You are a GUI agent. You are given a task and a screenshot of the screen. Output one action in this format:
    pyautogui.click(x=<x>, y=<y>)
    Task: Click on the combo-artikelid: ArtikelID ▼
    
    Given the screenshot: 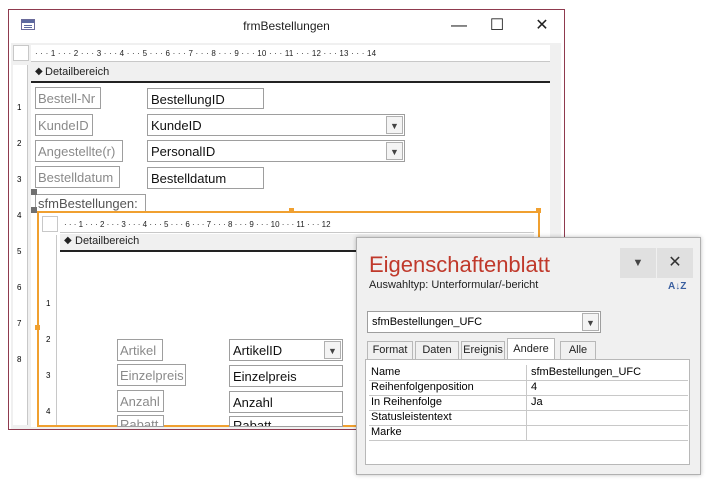 What is the action you would take?
    pyautogui.click(x=286, y=350)
    